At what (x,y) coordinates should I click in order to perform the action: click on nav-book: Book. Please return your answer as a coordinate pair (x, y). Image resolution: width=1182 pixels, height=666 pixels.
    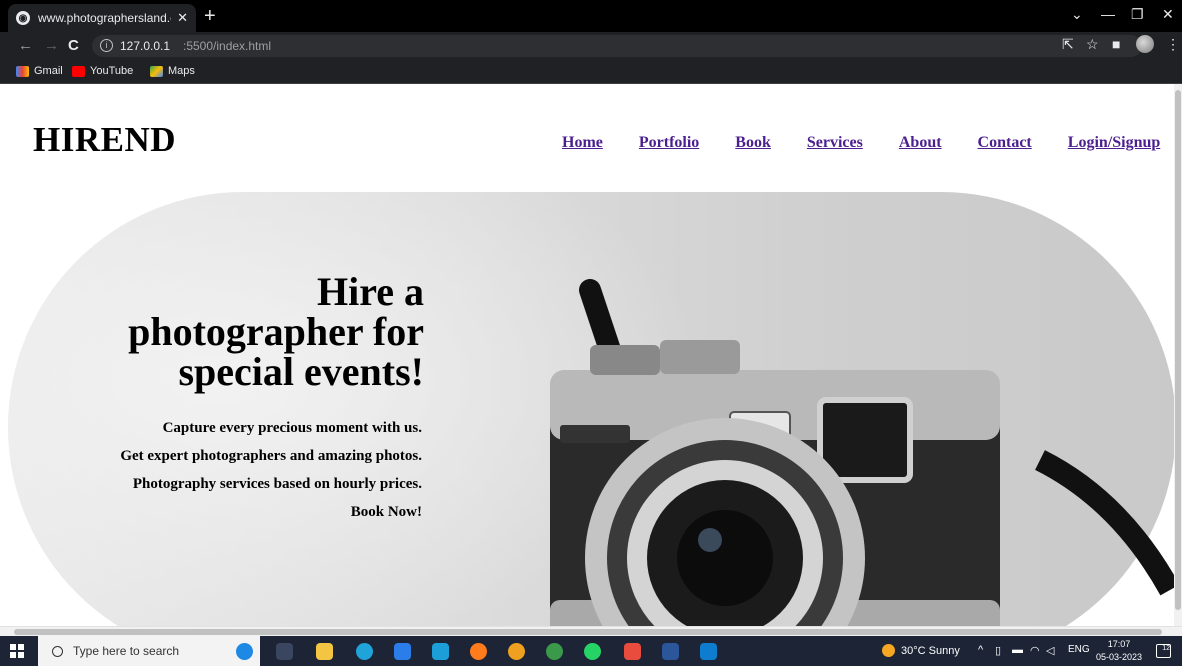
    Looking at the image, I should click on (753, 143).